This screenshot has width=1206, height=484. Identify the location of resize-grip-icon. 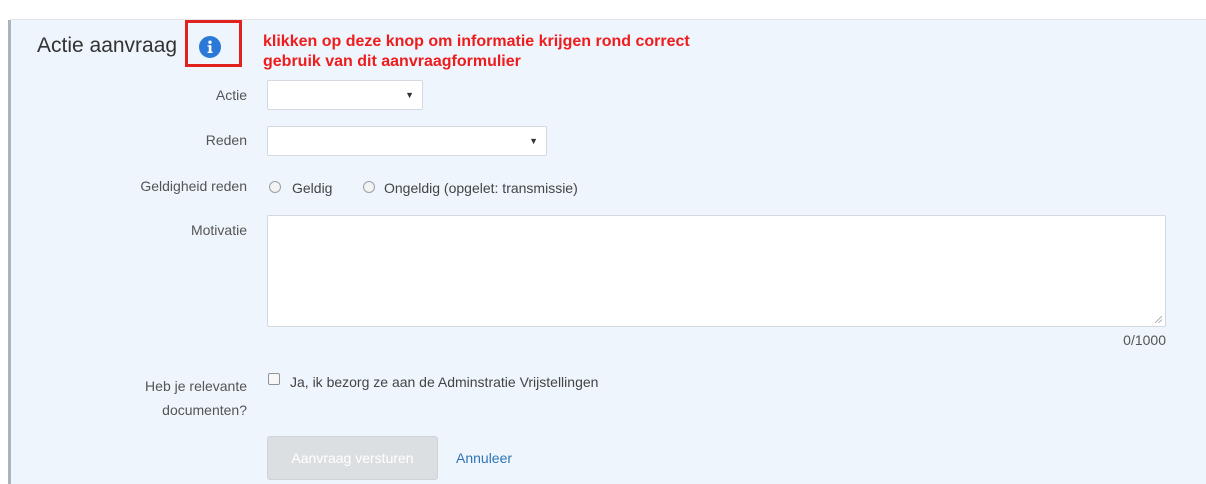
(1158, 319).